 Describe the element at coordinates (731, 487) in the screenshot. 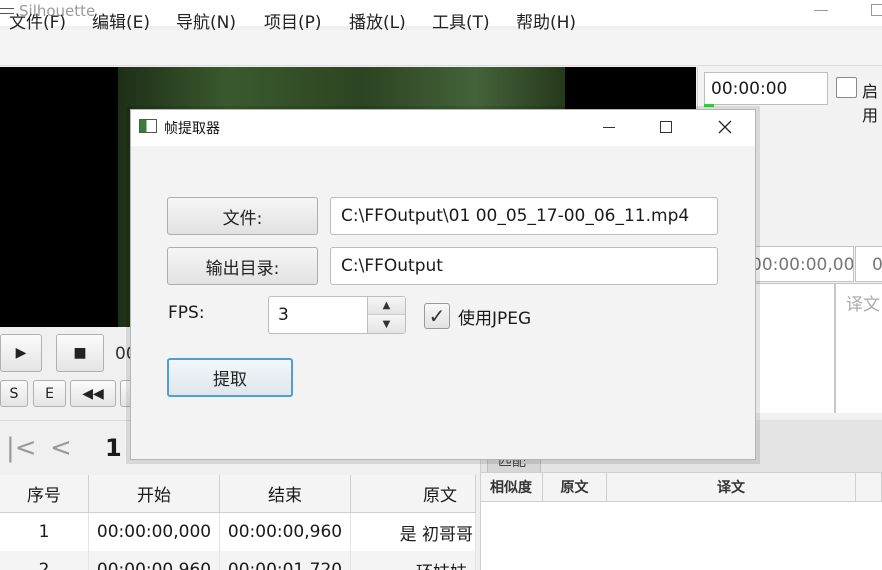

I see `column-header-similar-translation: 译文` at that location.